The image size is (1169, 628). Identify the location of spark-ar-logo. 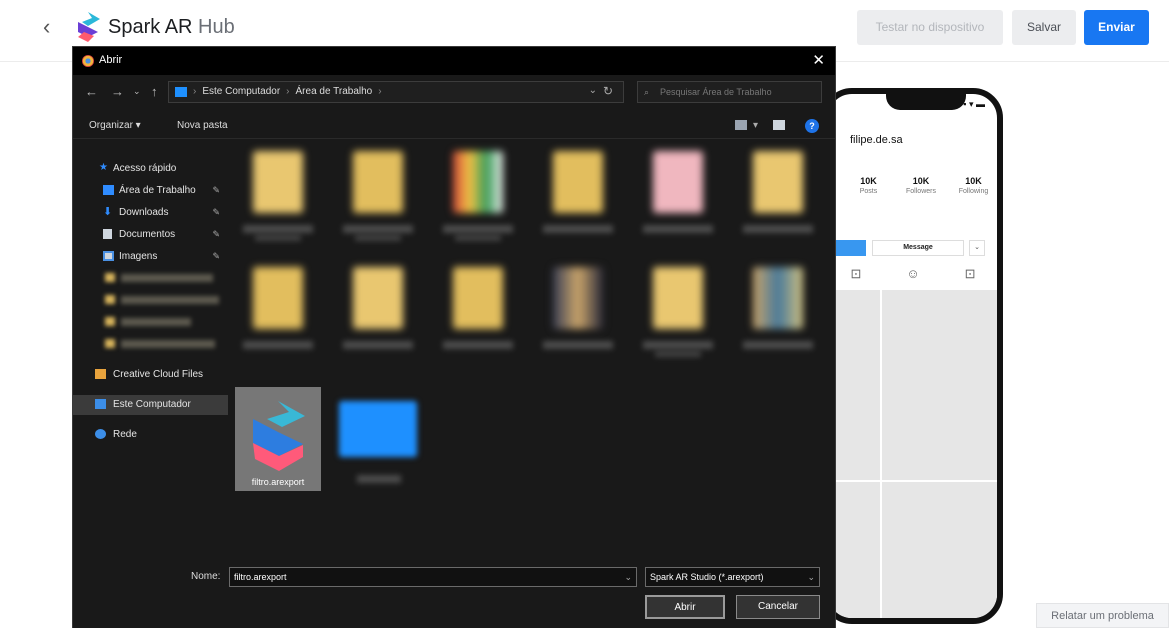
(89, 27).